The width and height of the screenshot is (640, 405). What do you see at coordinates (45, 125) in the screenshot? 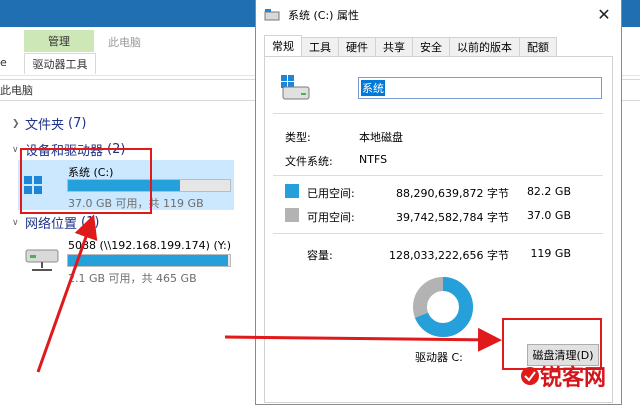
I see `group-label: 文件夹` at bounding box center [45, 125].